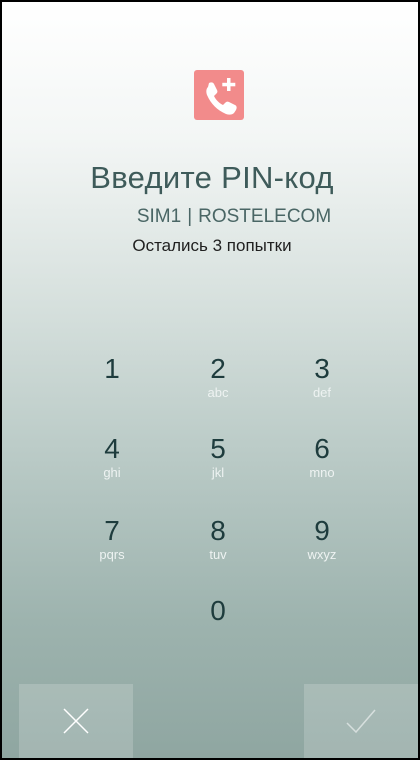  What do you see at coordinates (218, 610) in the screenshot?
I see `key-digit: 0` at bounding box center [218, 610].